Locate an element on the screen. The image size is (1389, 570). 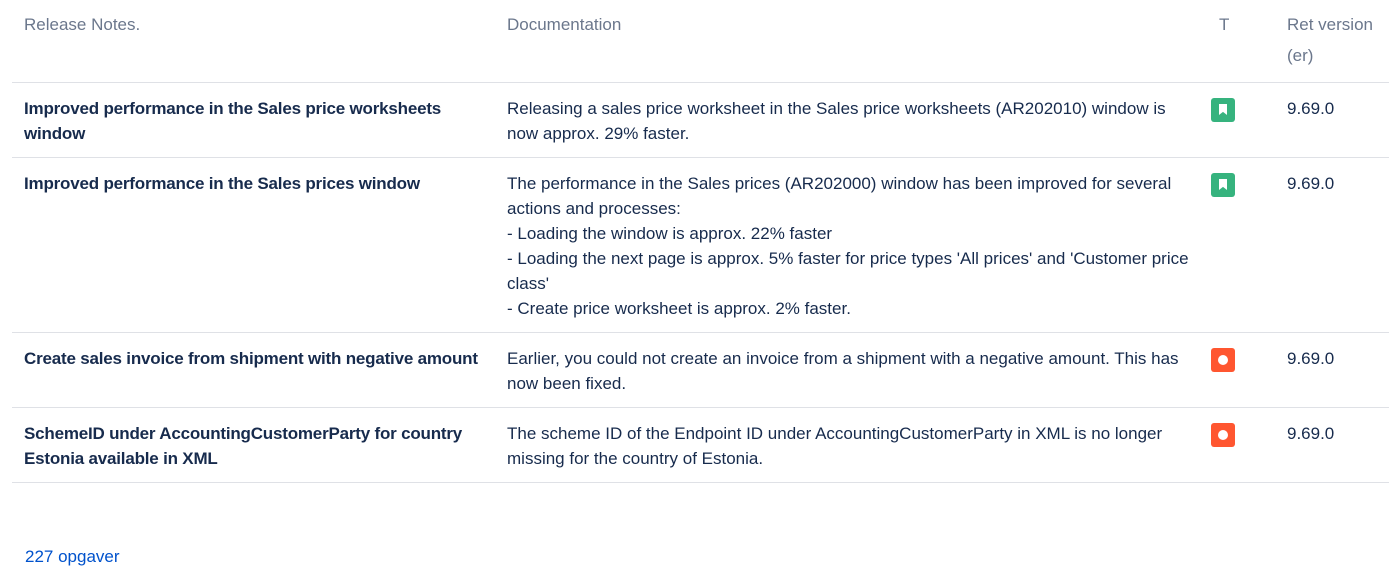
column-header-version: Ret version (er) is located at coordinates (1332, 41).